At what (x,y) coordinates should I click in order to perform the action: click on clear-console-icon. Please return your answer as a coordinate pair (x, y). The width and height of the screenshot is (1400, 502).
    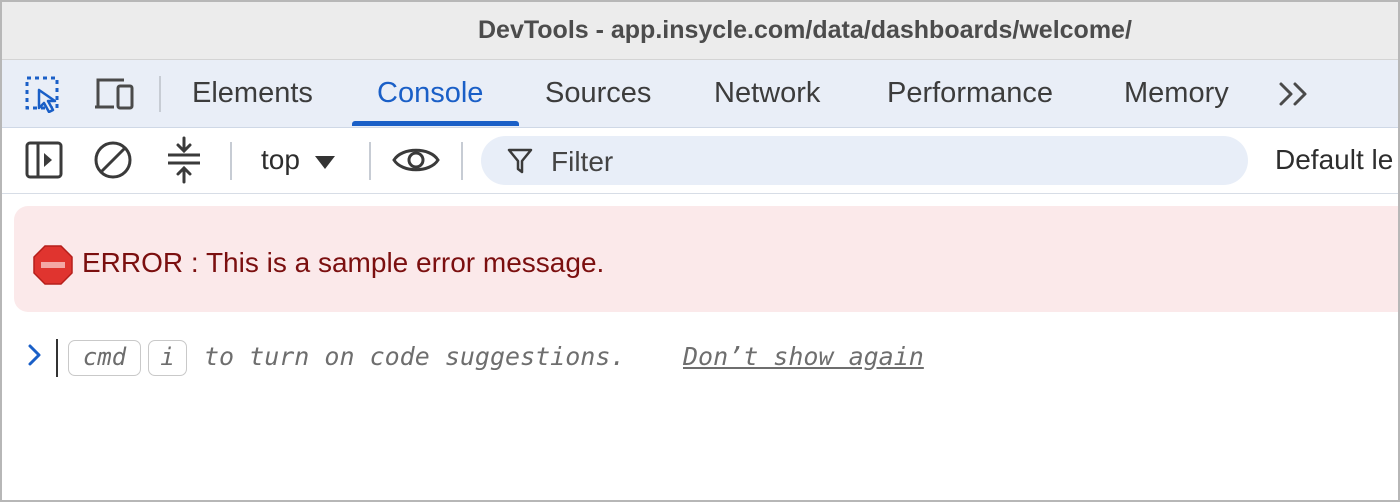
    Looking at the image, I should click on (113, 160).